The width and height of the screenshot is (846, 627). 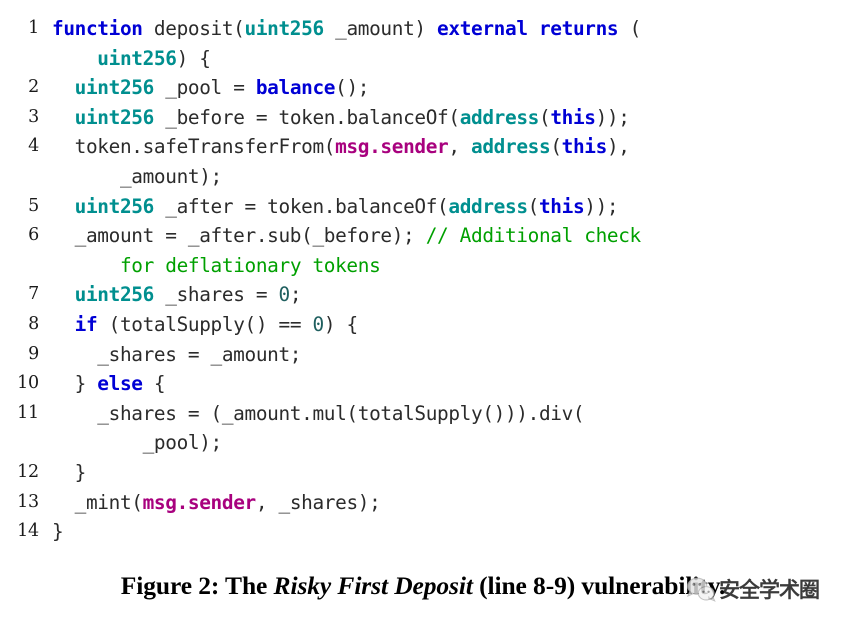 I want to click on code-token: ,, so click(x=460, y=147).